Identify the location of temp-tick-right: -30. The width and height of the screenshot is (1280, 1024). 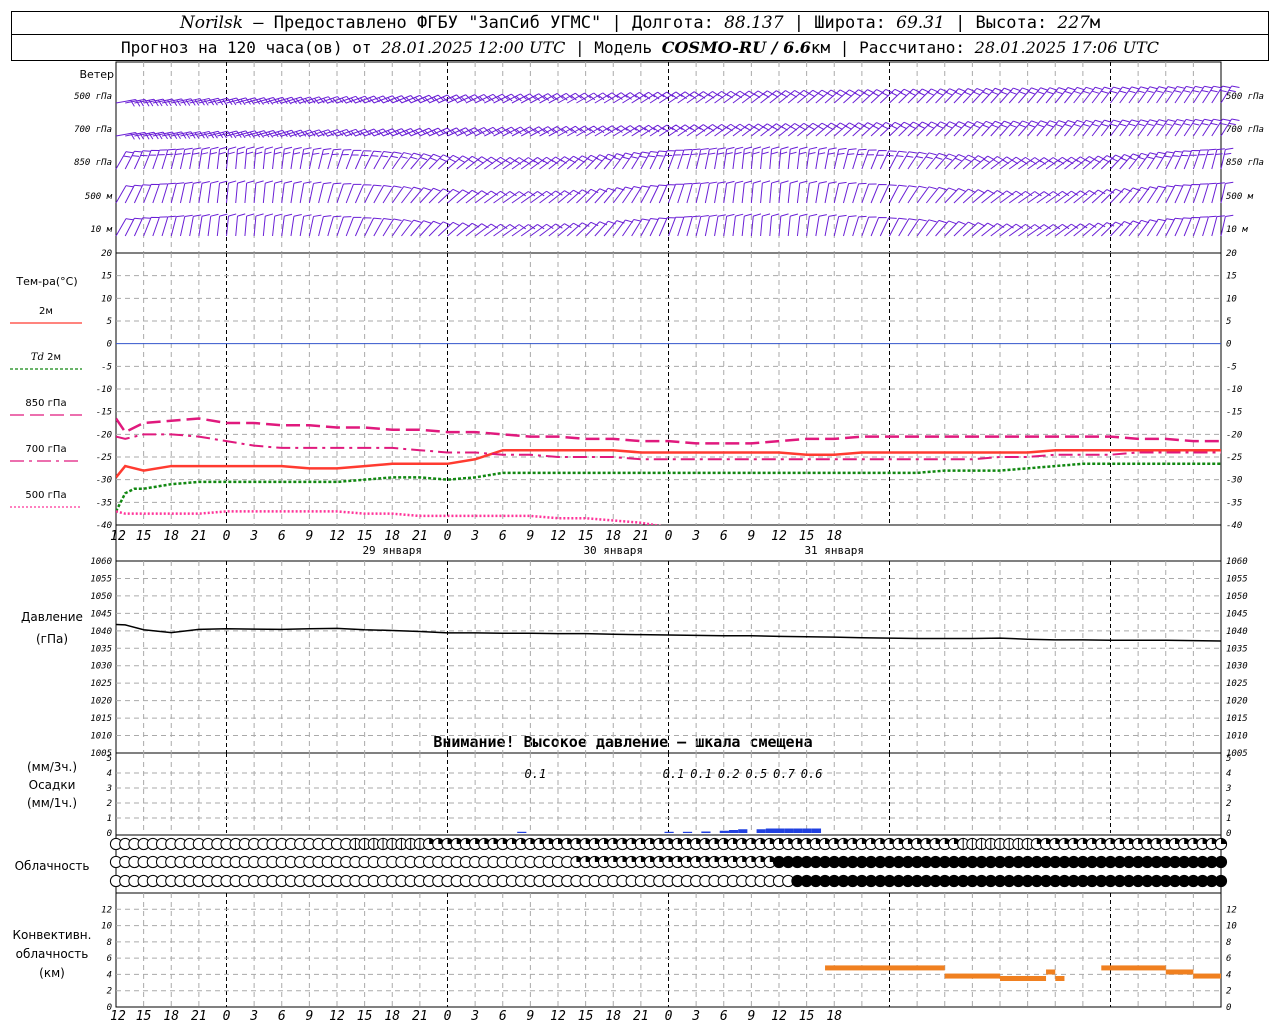
(1234, 481).